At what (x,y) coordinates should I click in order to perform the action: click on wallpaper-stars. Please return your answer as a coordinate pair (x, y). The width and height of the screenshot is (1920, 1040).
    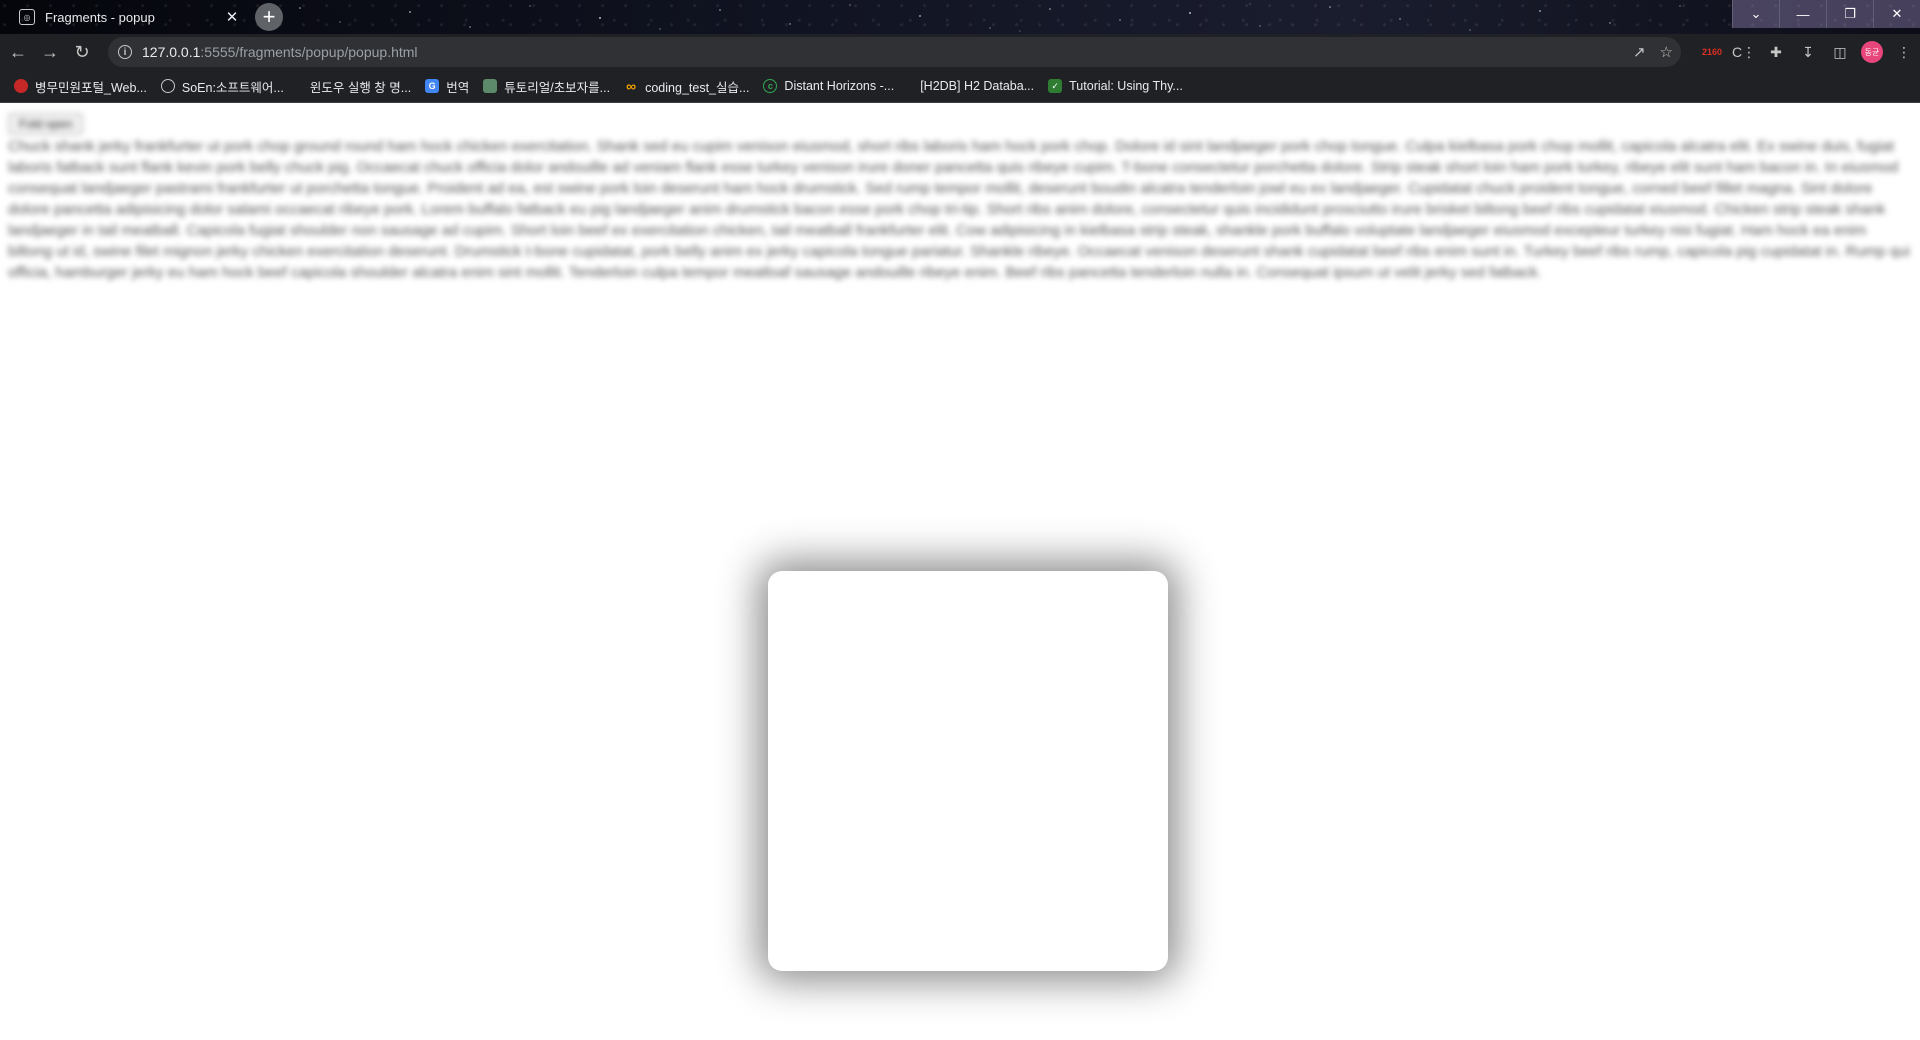
    Looking at the image, I should click on (990, 17).